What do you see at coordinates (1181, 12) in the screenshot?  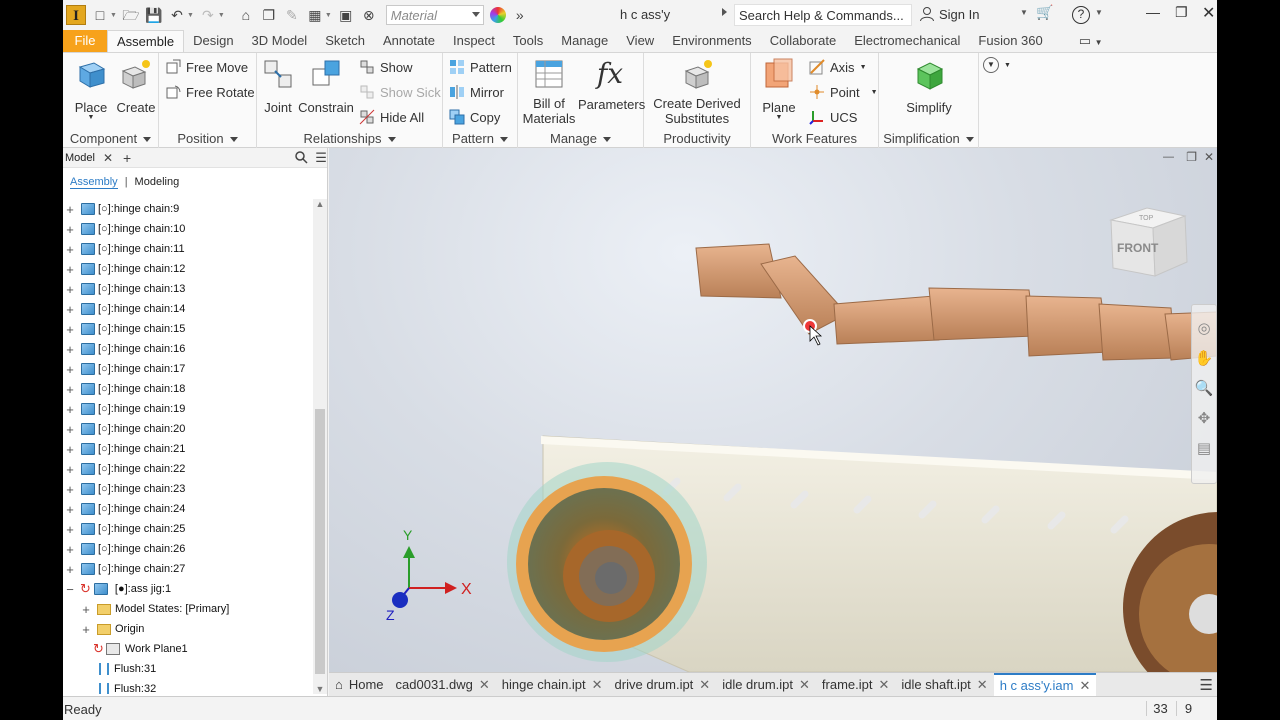 I see `maximize-icon: ❐` at bounding box center [1181, 12].